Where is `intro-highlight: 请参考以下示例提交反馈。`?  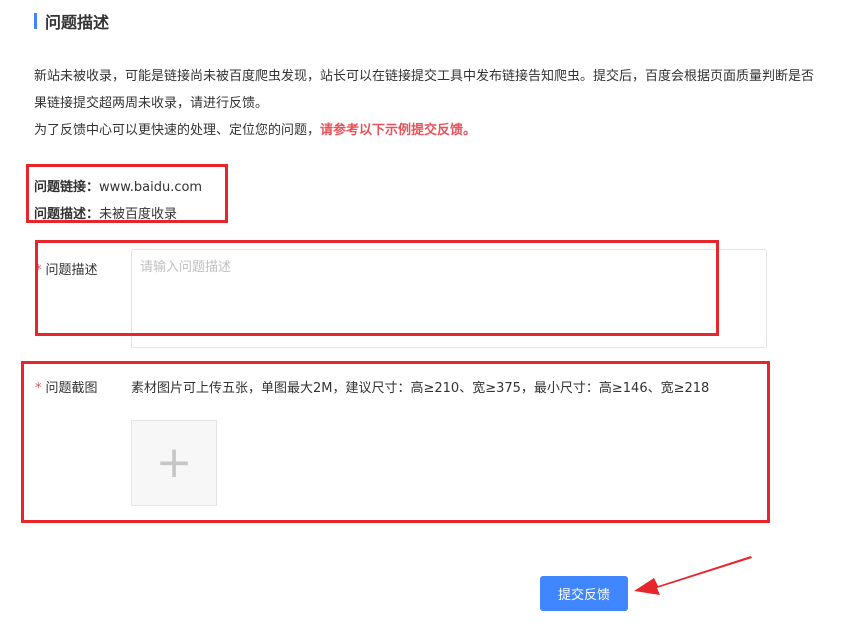 intro-highlight: 请参考以下示例提交反馈。 is located at coordinates (398, 130).